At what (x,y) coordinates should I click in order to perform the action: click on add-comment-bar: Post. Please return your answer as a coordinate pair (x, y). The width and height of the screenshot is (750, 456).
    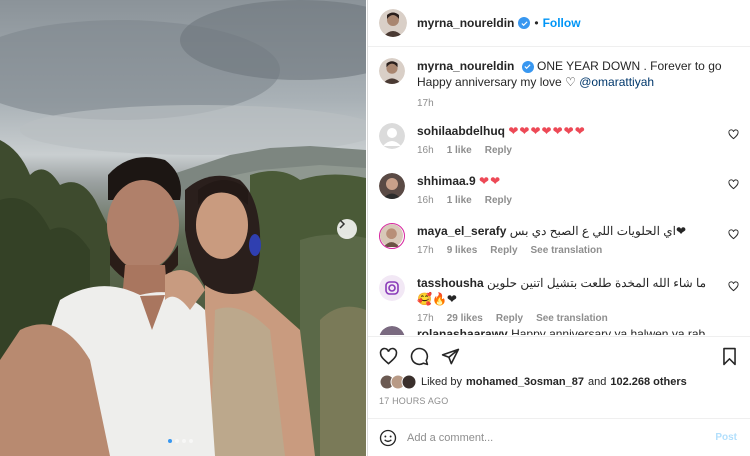
    Looking at the image, I should click on (559, 437).